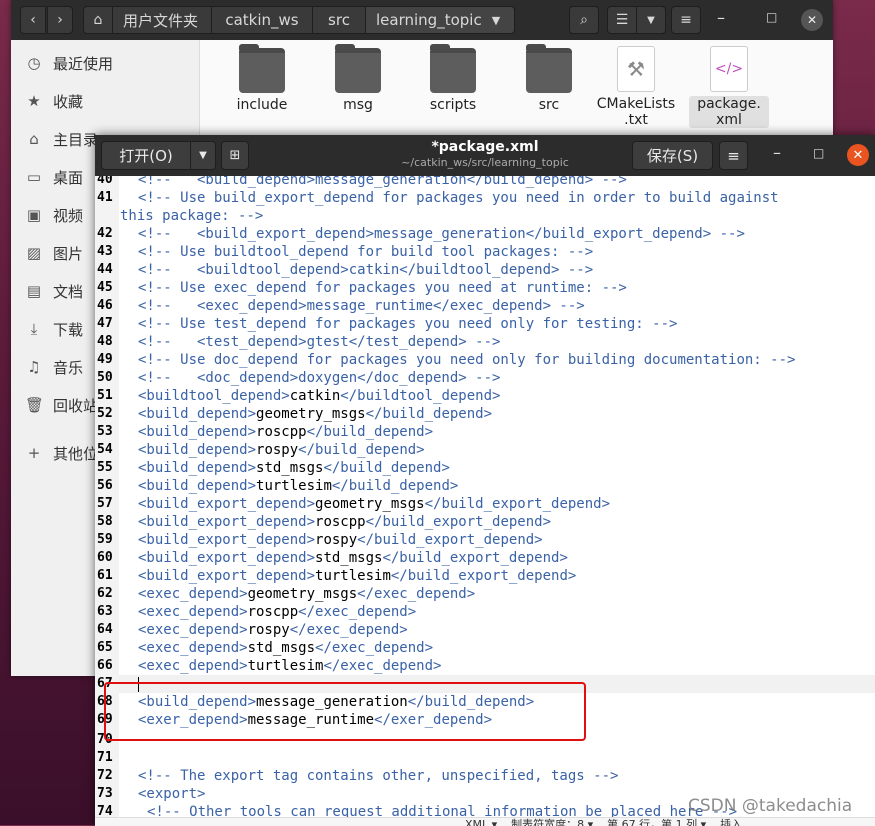 The image size is (875, 826). What do you see at coordinates (336, 540) in the screenshot?
I see `value-token: rospy` at bounding box center [336, 540].